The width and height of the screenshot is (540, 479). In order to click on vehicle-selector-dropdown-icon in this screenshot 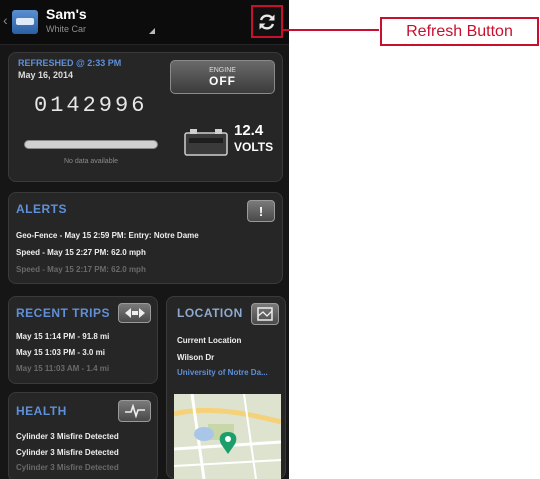, I will do `click(152, 31)`.